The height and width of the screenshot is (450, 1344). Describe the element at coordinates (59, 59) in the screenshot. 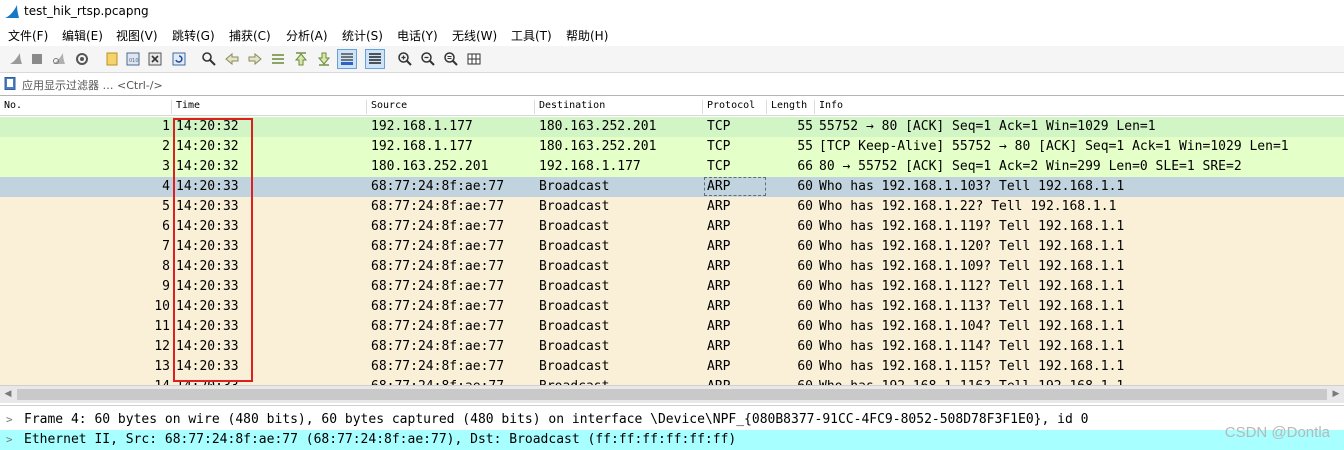

I see `restart-capture-icon` at that location.